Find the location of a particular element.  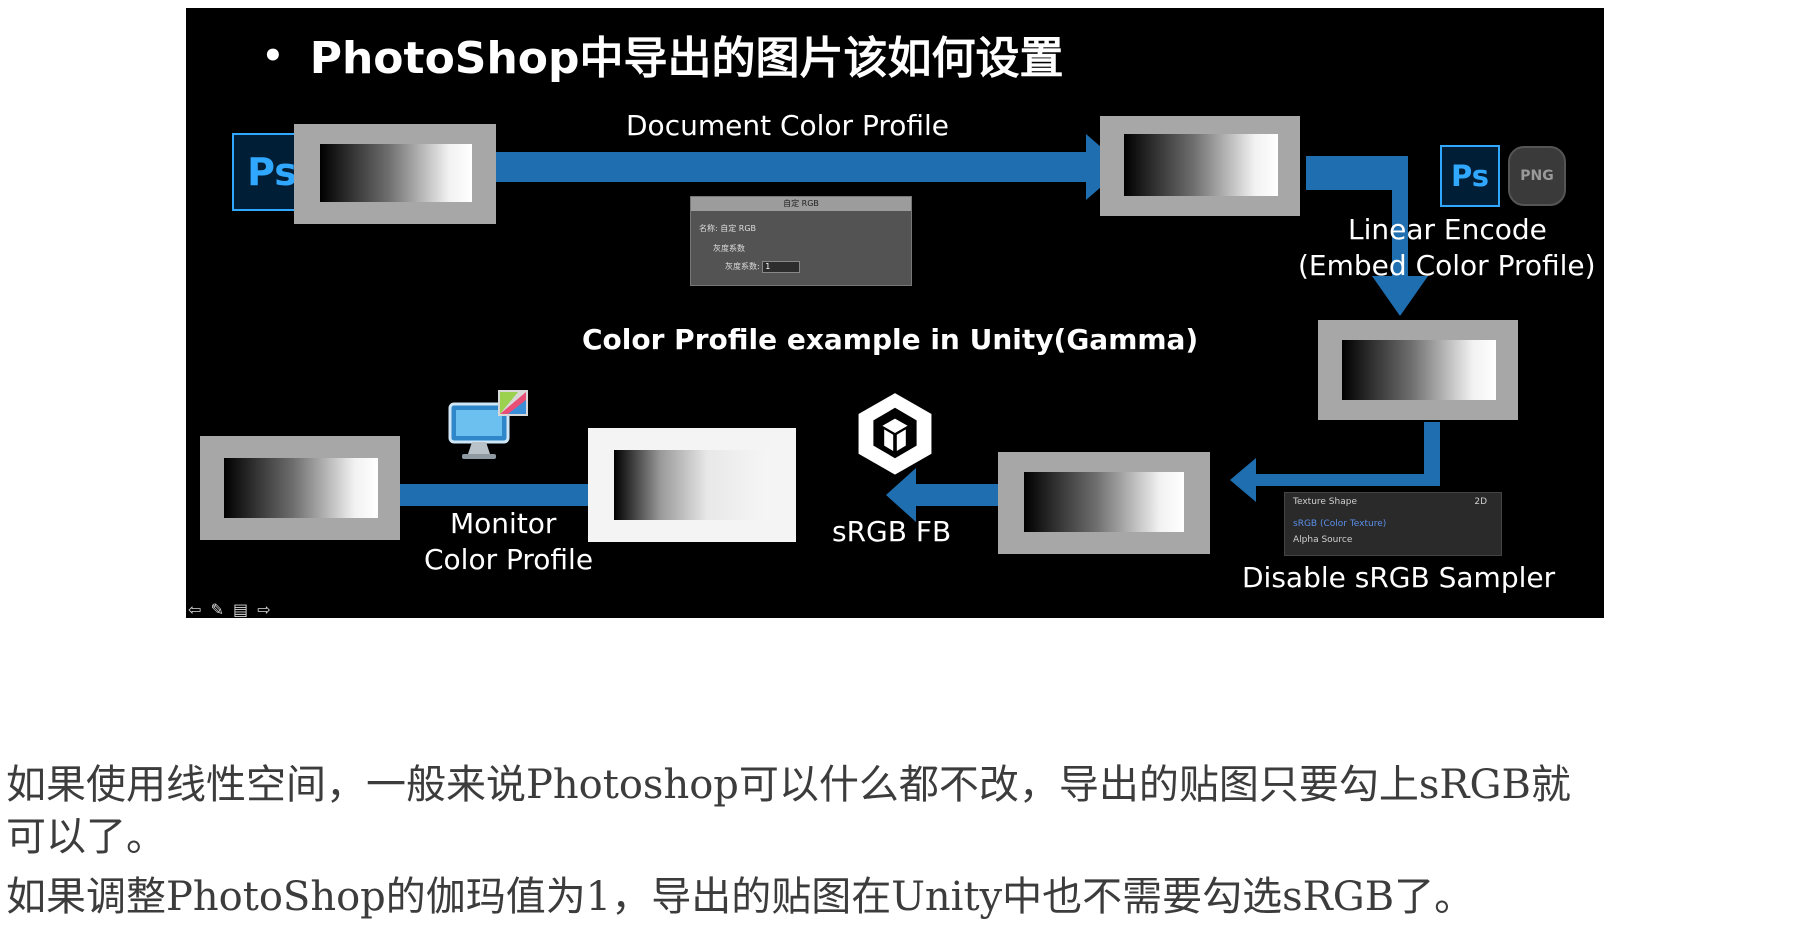

label-linear-encode: Linear Encode is located at coordinates (1447, 229).